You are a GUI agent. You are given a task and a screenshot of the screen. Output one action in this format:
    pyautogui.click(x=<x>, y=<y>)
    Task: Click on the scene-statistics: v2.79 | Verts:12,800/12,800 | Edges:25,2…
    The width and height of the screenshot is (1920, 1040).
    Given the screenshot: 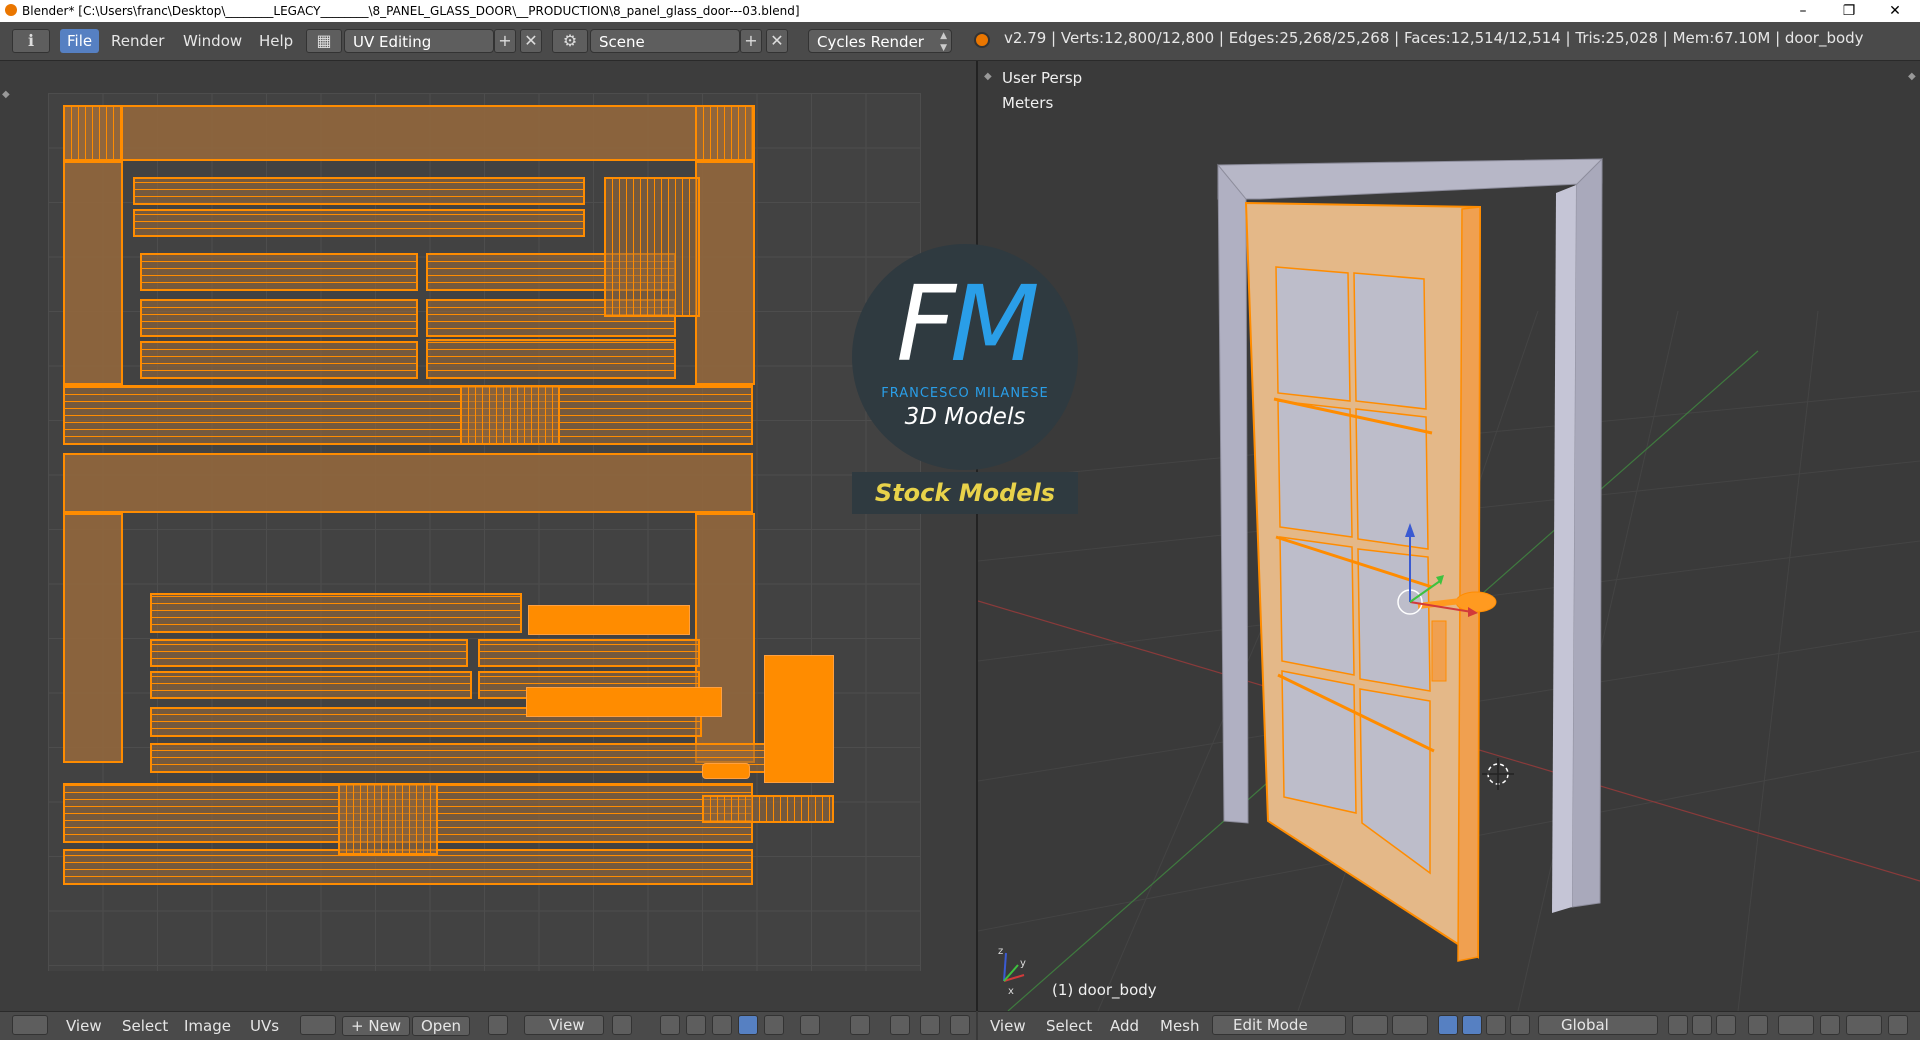 What is the action you would take?
    pyautogui.click(x=1434, y=38)
    